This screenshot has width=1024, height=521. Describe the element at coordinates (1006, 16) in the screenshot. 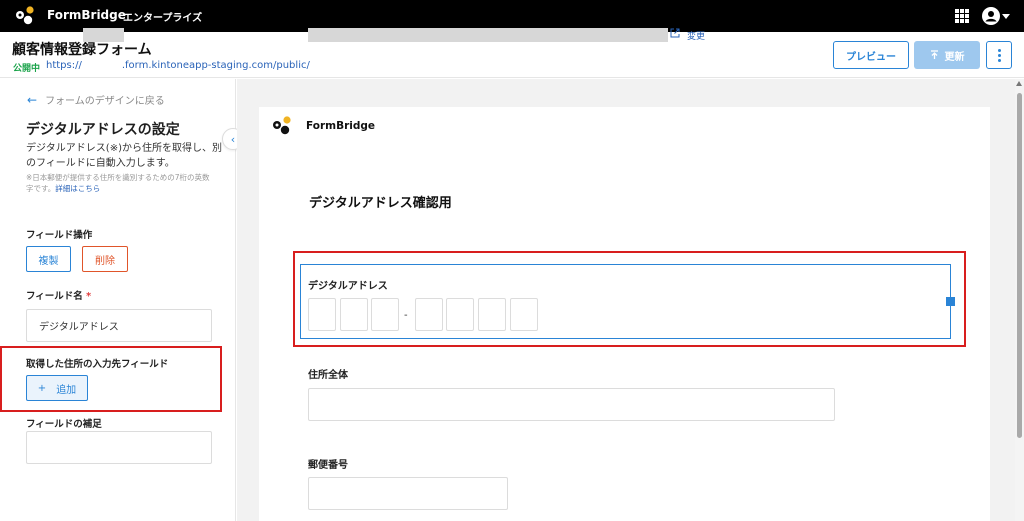

I see `chevron-down-icon` at that location.